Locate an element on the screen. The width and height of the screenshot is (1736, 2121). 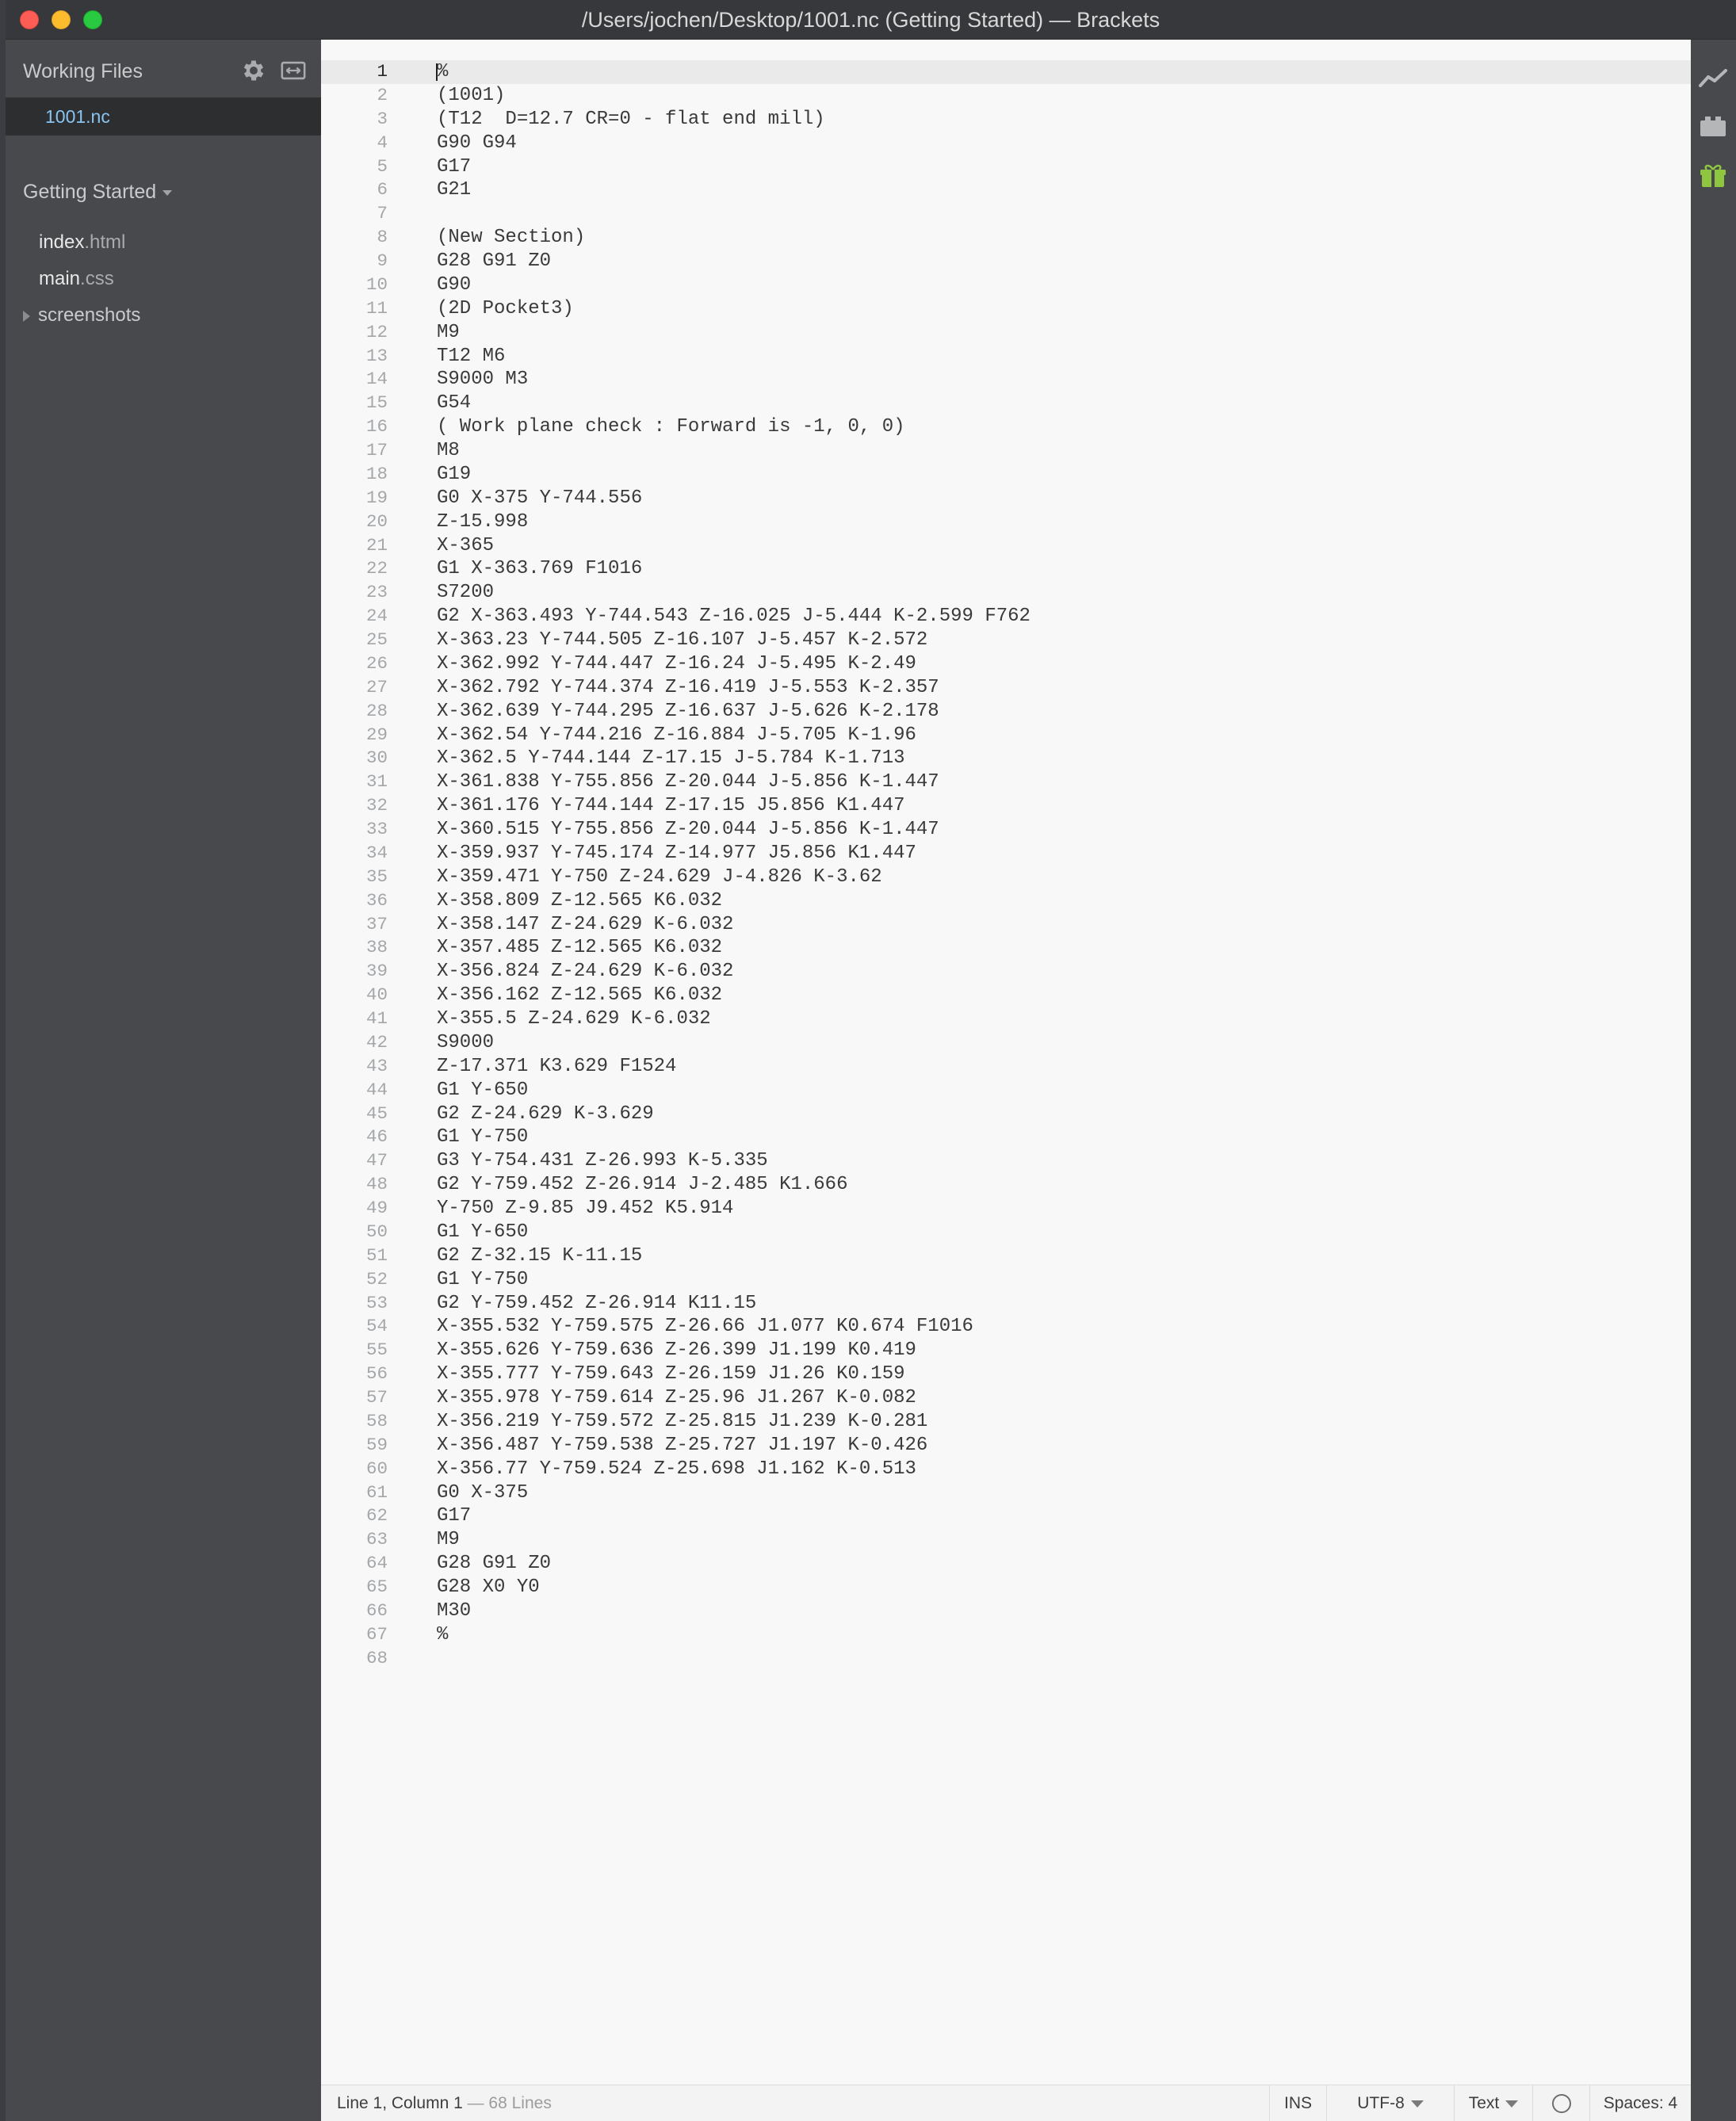
code-text: X-357.485 Z-12.565 K6.032 is located at coordinates (579, 948).